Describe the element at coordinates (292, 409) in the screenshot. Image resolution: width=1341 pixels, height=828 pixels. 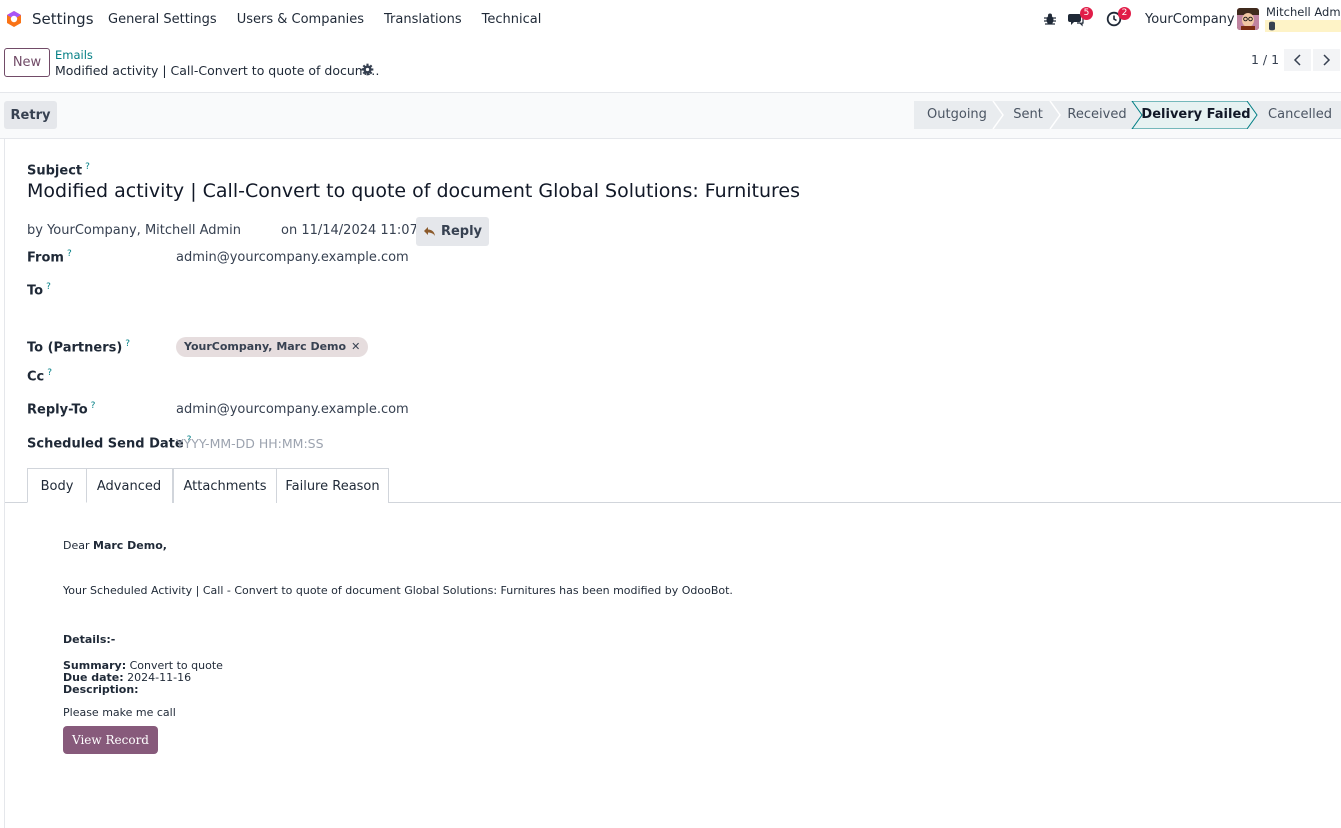
I see `reply-to-field: admin@yourcompany.example.com` at that location.